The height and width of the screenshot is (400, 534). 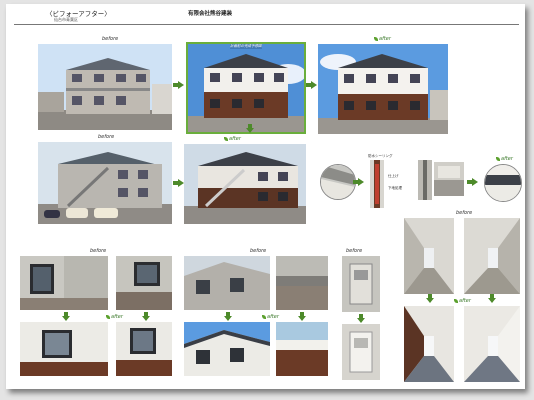 I want to click on photo-roof-before, so click(x=227, y=283).